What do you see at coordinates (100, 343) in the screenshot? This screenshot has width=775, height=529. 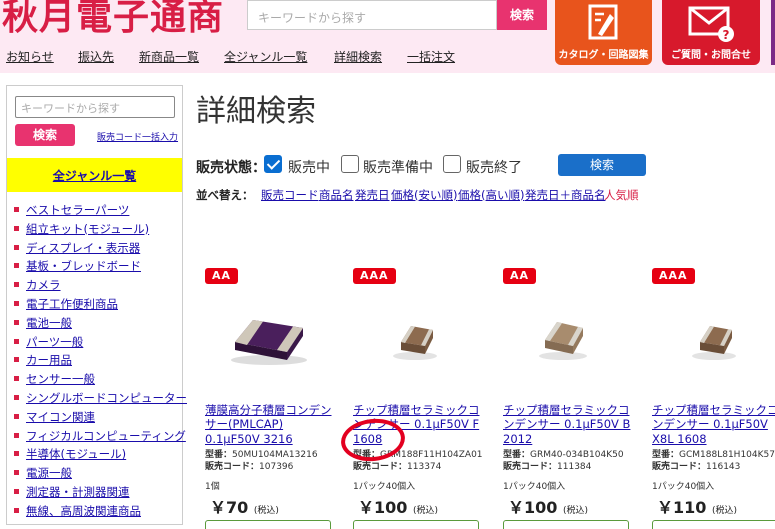 I see `category-item: パーツ一般` at bounding box center [100, 343].